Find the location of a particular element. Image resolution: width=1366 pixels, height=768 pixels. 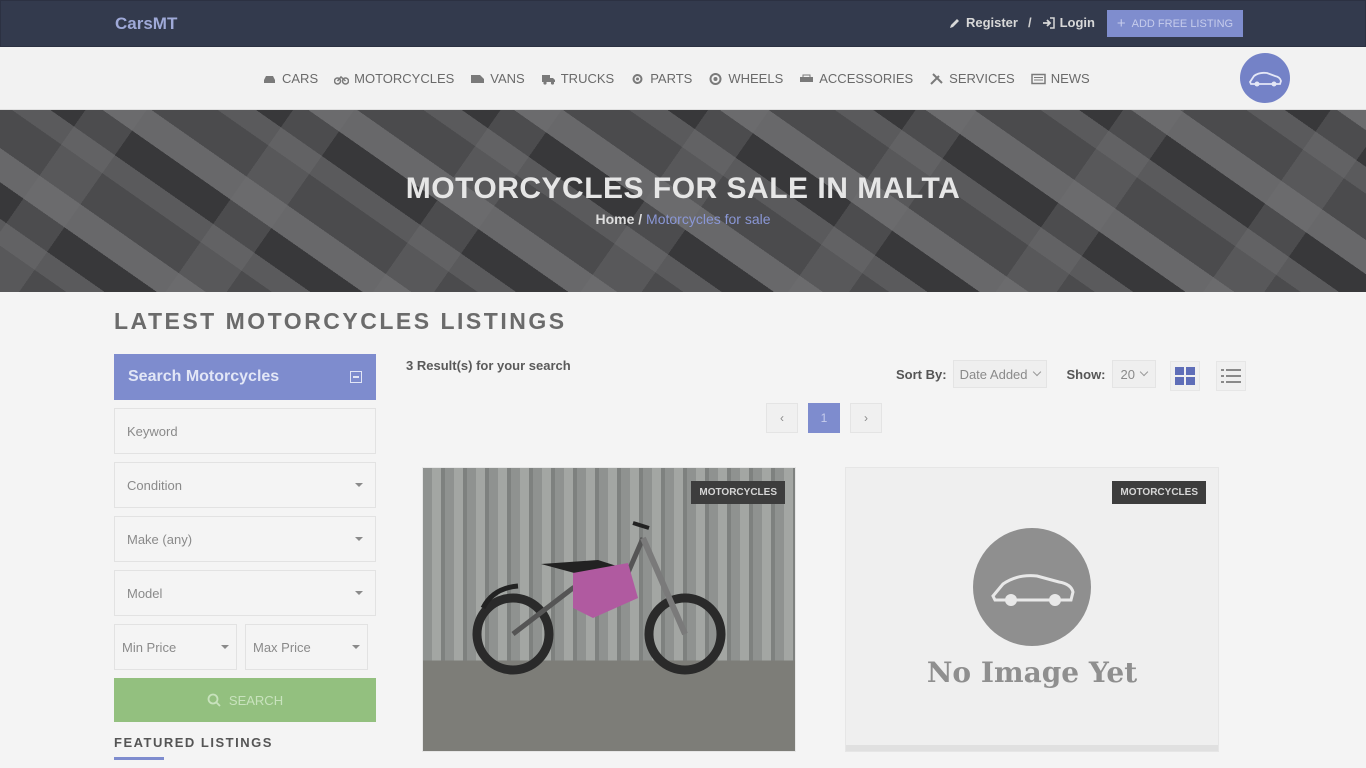

nav-item-services: SERVICES is located at coordinates (972, 78).